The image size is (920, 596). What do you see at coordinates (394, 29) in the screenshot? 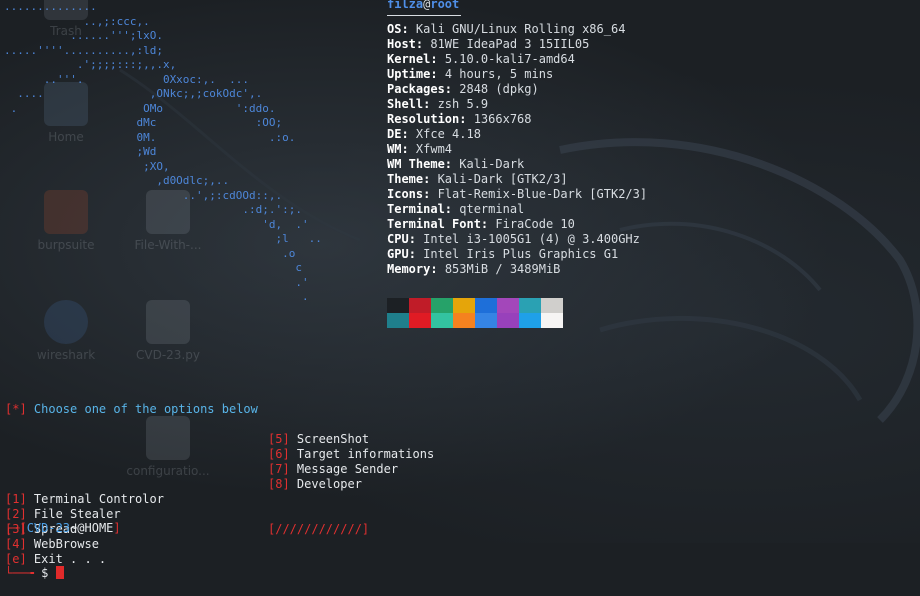
I see `info-key: OS` at bounding box center [394, 29].